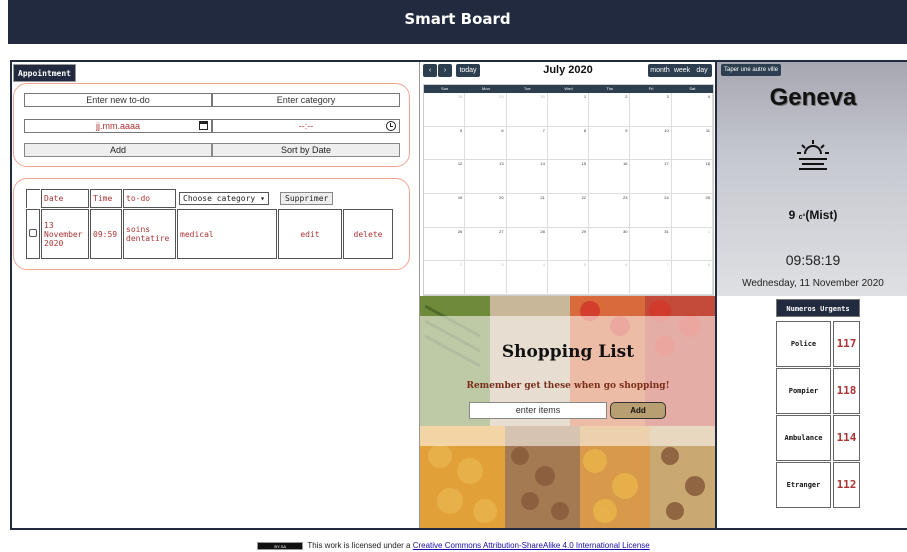 Image resolution: width=907 pixels, height=552 pixels. Describe the element at coordinates (527, 177) in the screenshot. I see `calendar-day-cell: 14` at that location.